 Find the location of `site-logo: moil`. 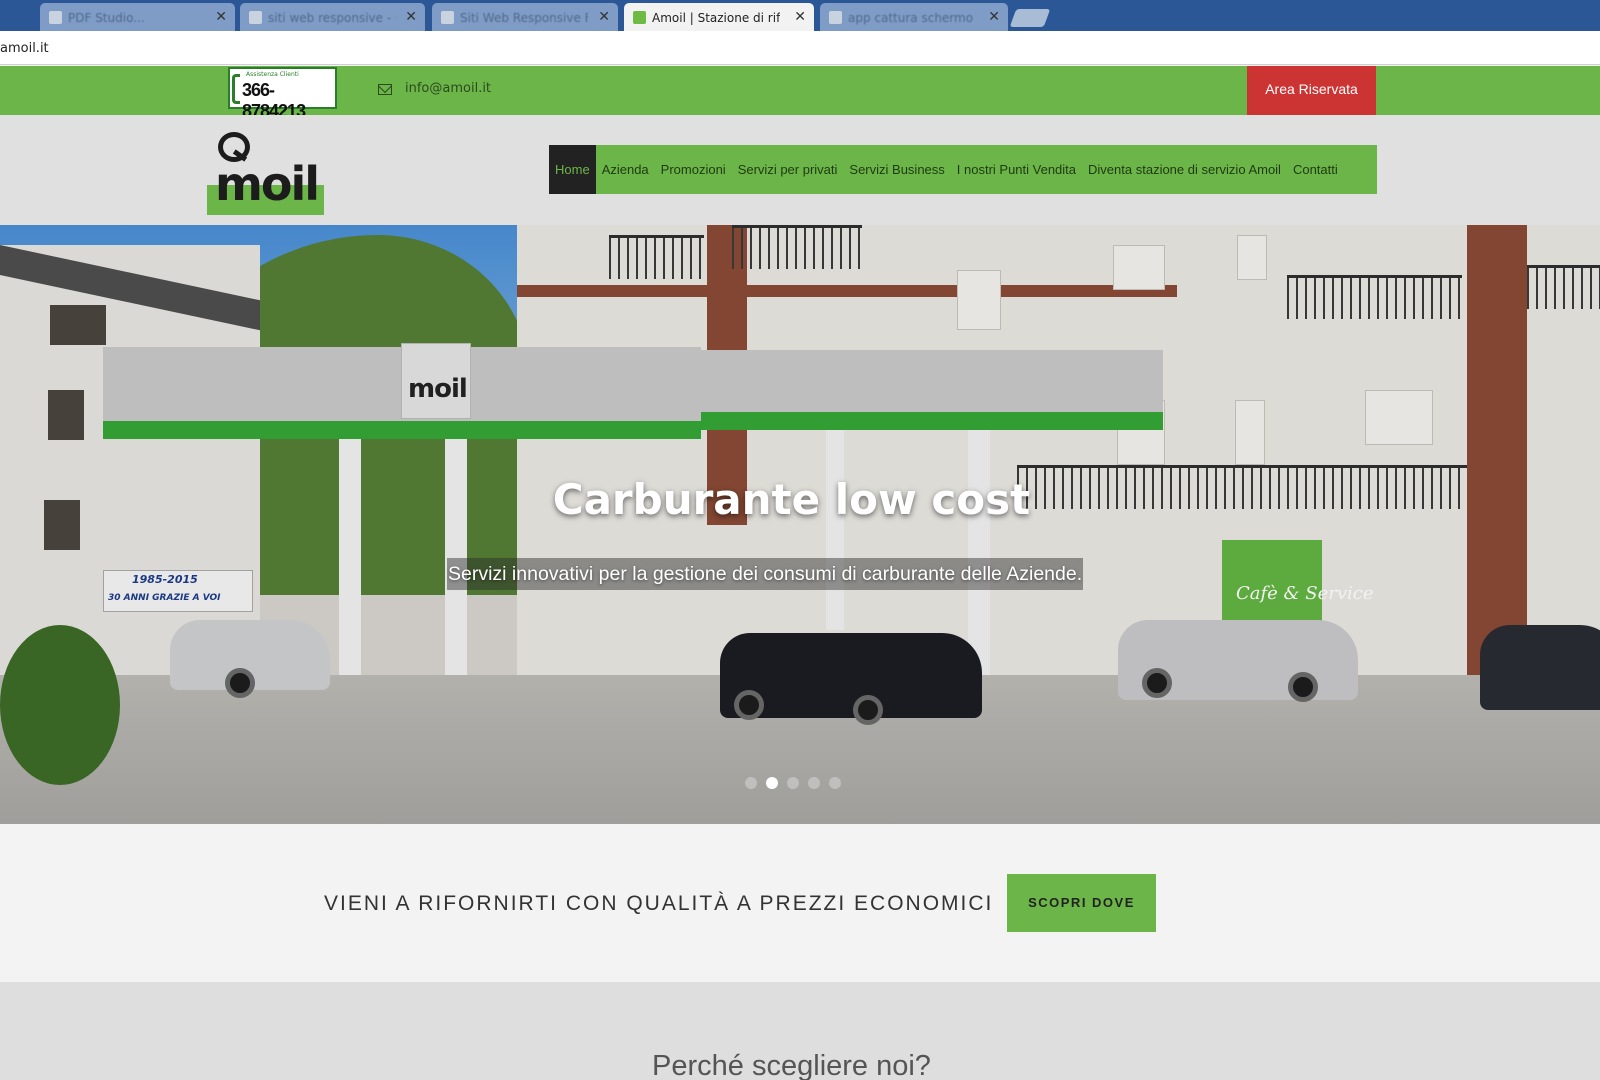

site-logo: moil is located at coordinates (265, 171).